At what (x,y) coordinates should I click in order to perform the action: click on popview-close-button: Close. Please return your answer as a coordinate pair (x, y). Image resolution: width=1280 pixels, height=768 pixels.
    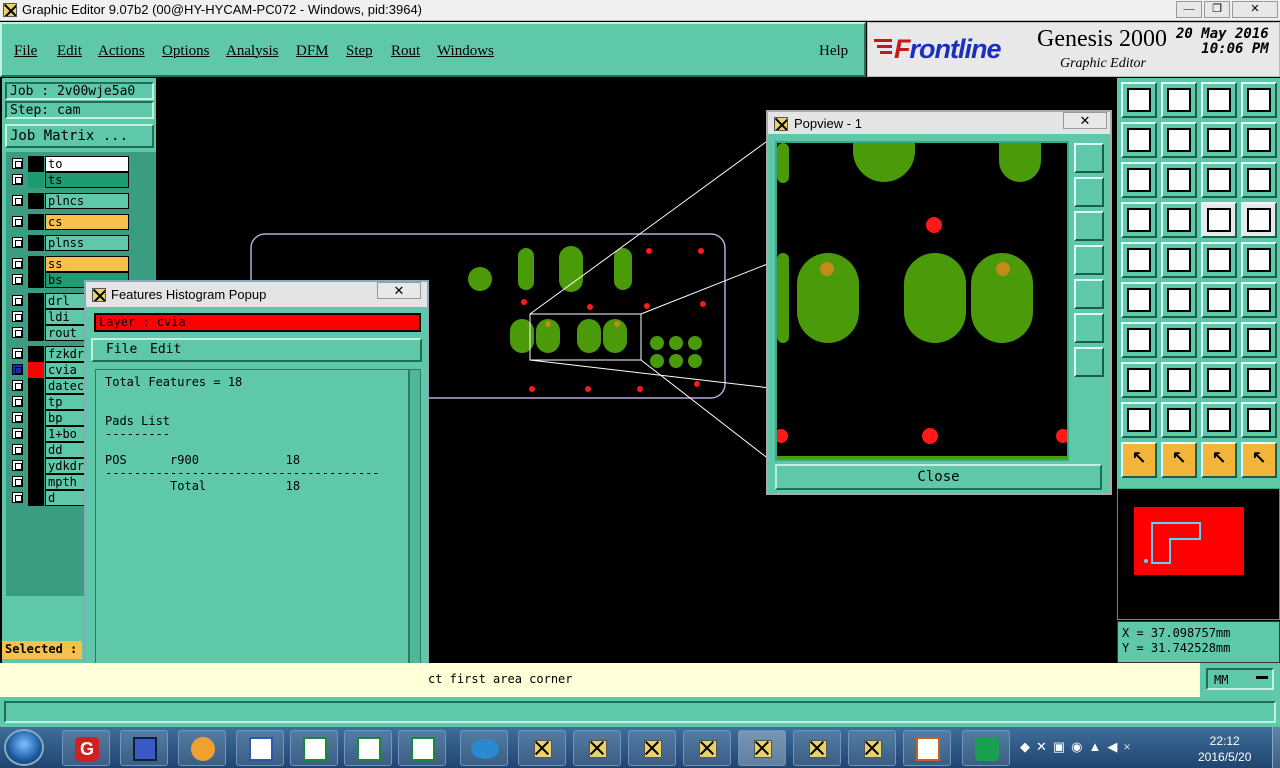
    Looking at the image, I should click on (938, 477).